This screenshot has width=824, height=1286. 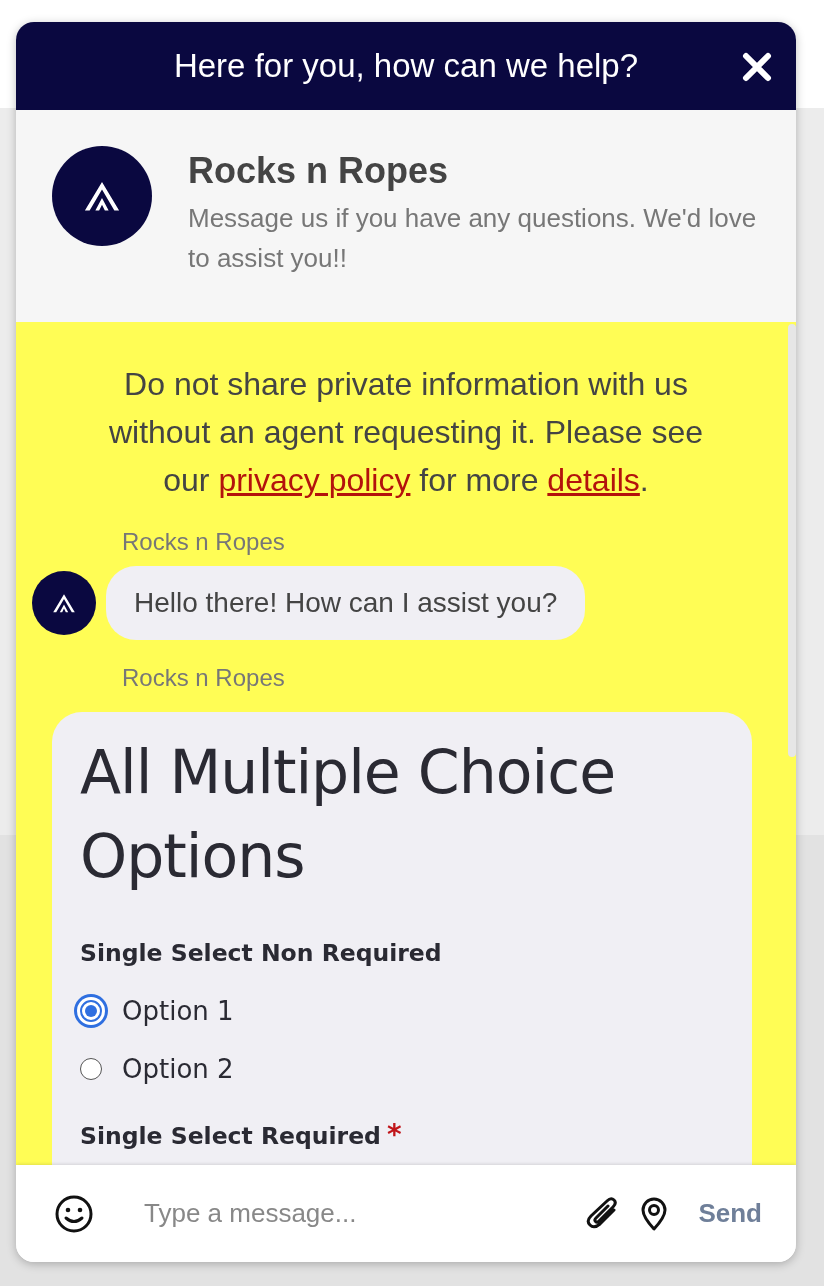 What do you see at coordinates (64, 603) in the screenshot?
I see `logo-icon` at bounding box center [64, 603].